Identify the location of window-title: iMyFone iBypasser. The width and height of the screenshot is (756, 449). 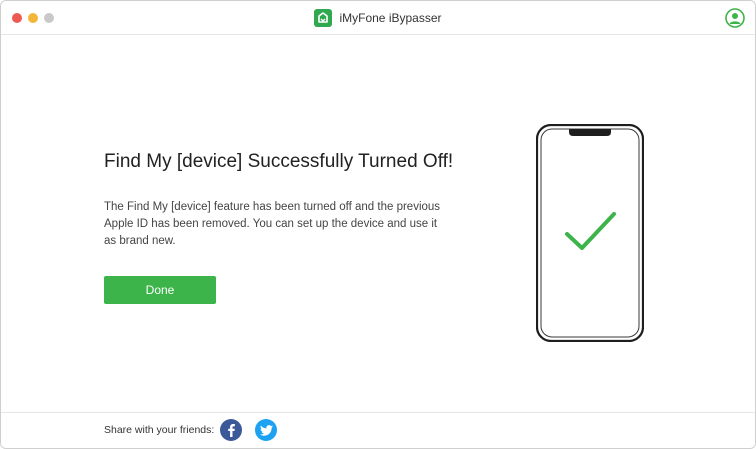
(390, 17).